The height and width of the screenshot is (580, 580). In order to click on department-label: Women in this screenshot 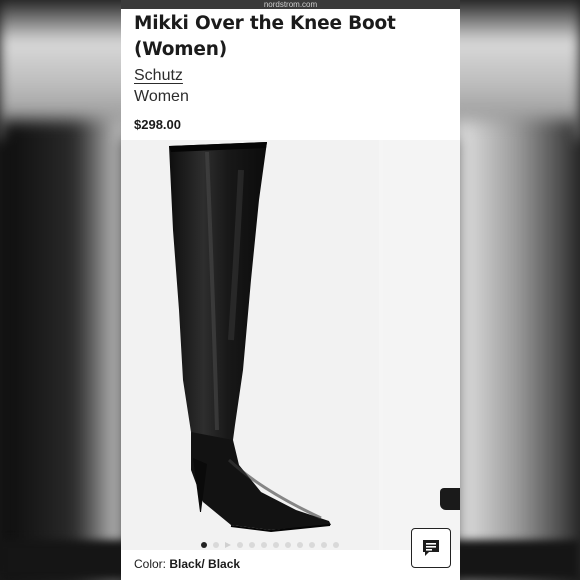, I will do `click(161, 96)`.